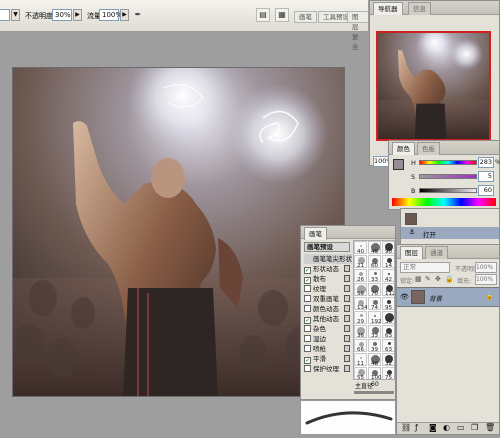 This screenshot has height=438, width=500. What do you see at coordinates (282, 15) in the screenshot?
I see `palette-icon: ▦` at bounding box center [282, 15].